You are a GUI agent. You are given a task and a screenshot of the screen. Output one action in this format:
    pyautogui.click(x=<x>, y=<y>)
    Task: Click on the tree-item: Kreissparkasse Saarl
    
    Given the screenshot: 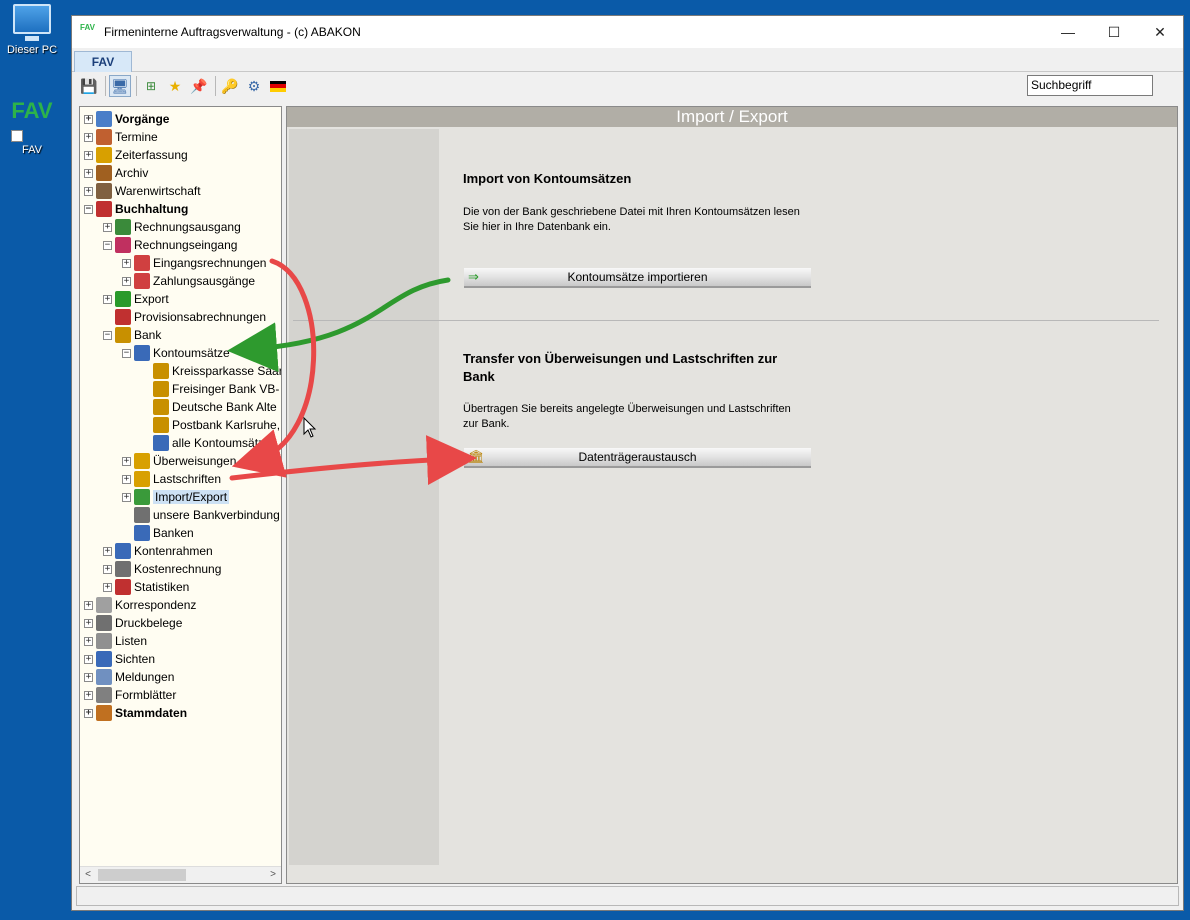 What is the action you would take?
    pyautogui.click(x=211, y=371)
    